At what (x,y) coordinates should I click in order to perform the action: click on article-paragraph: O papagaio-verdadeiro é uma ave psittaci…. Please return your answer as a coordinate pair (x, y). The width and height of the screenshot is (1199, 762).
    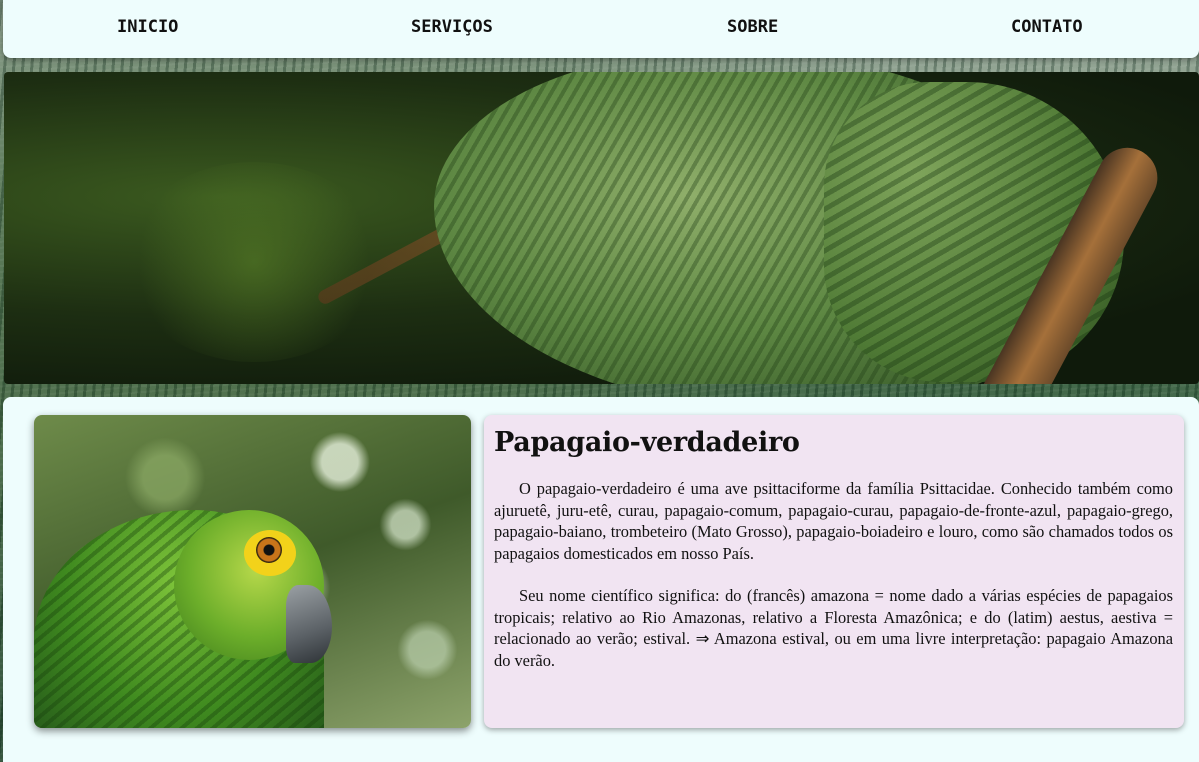
    Looking at the image, I should click on (833, 521).